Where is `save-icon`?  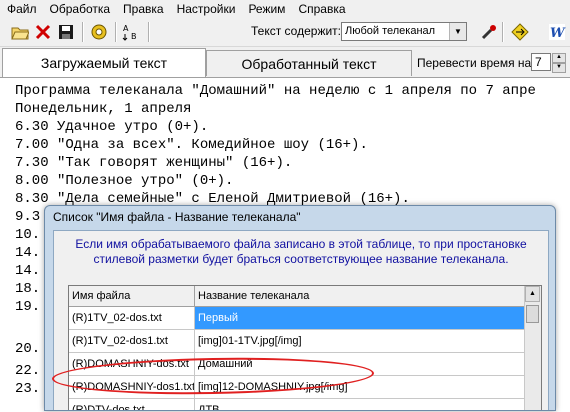
save-icon is located at coordinates (66, 32).